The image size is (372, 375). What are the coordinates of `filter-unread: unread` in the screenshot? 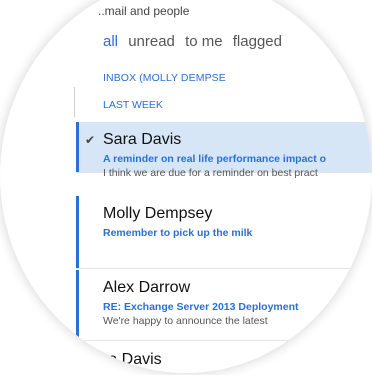 It's located at (151, 41).